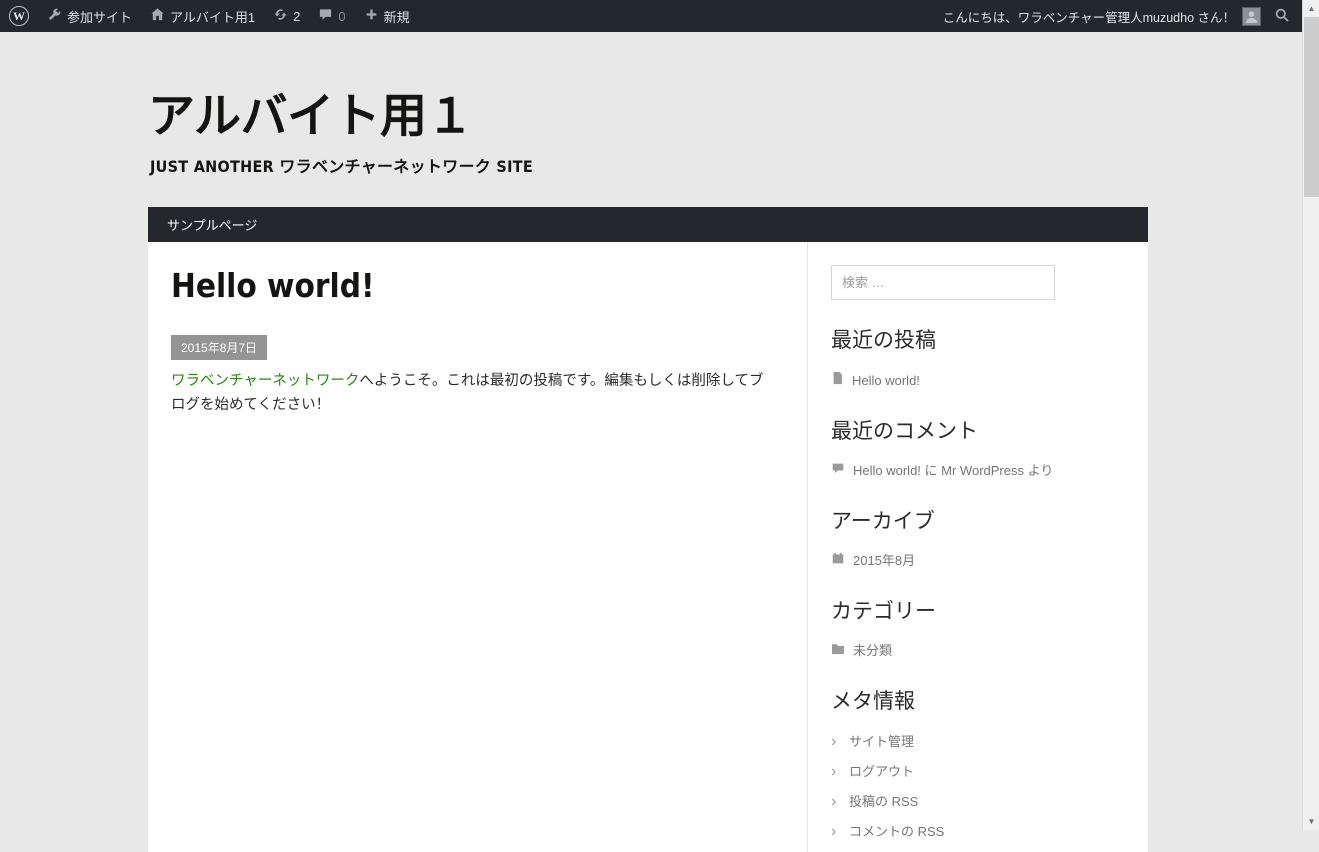 The width and height of the screenshot is (1319, 852). Describe the element at coordinates (838, 471) in the screenshot. I see `comment-icon` at that location.